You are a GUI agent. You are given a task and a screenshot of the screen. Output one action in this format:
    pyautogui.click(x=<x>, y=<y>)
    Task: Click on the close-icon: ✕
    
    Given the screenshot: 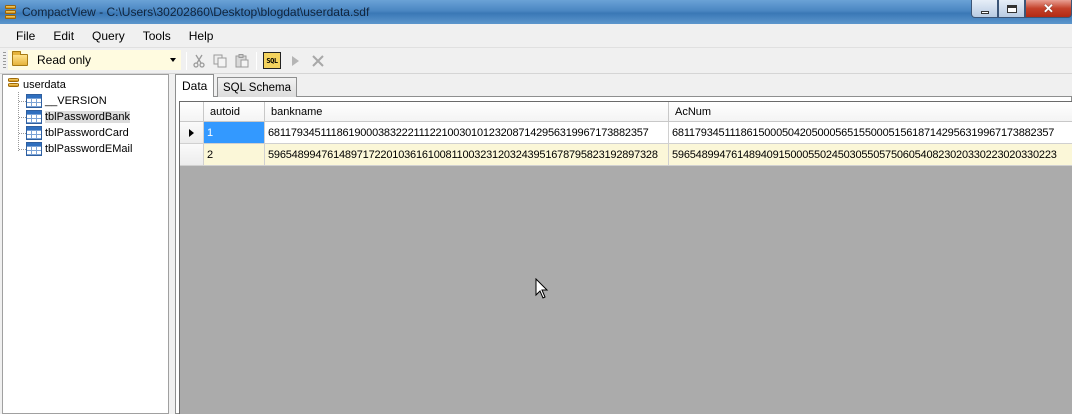 What is the action you would take?
    pyautogui.click(x=1048, y=8)
    